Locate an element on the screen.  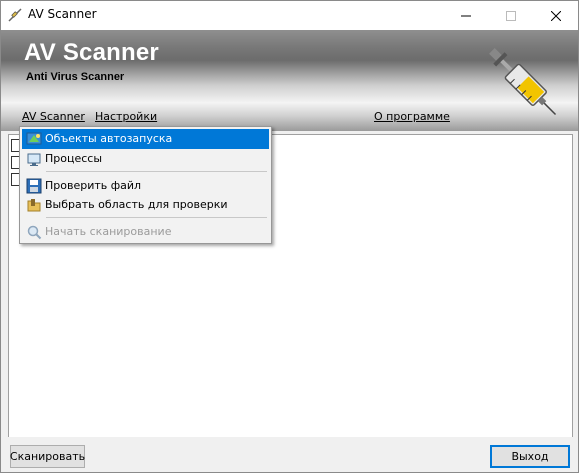
syringe-icon is located at coordinates (15, 15).